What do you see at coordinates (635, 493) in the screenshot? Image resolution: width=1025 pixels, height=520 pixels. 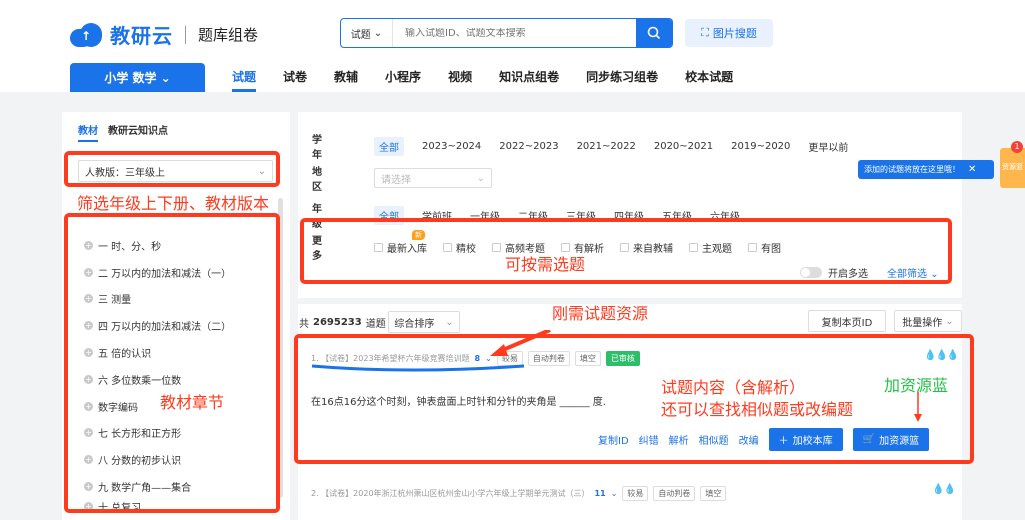 I see `difficulty-tag: 较易` at bounding box center [635, 493].